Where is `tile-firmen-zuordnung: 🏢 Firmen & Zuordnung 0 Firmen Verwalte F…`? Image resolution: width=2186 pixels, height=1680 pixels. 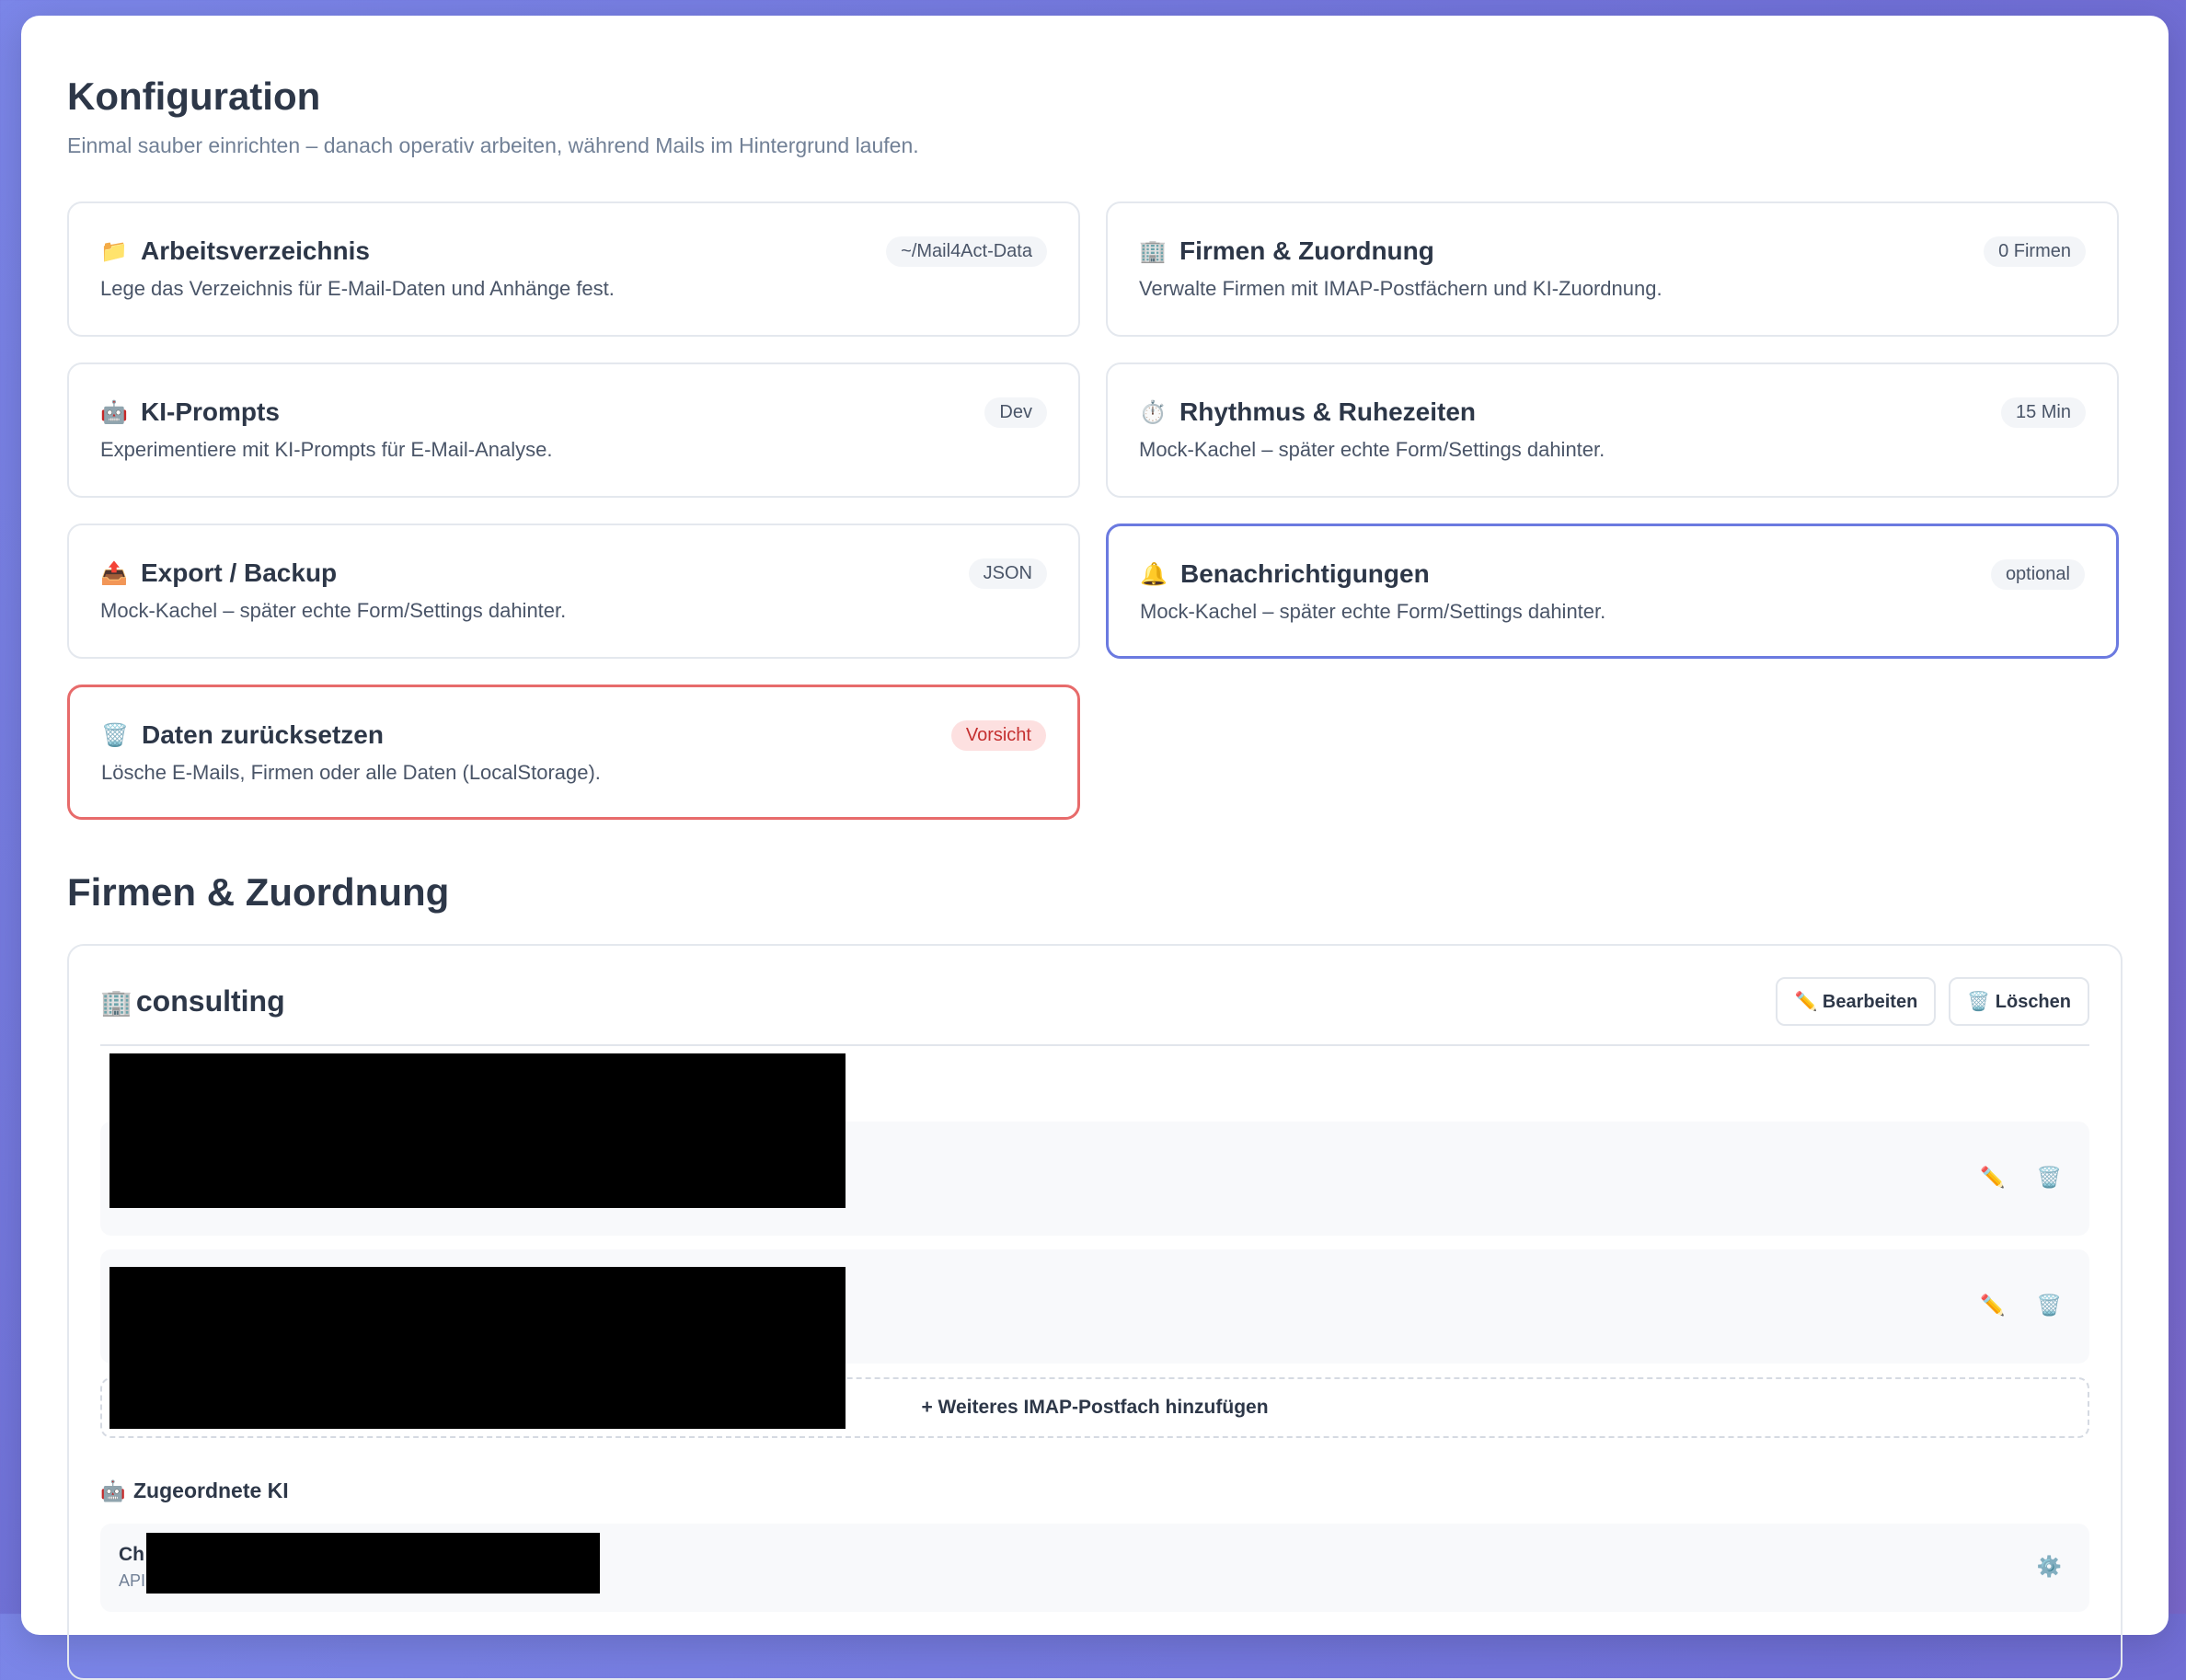 tile-firmen-zuordnung: 🏢 Firmen & Zuordnung 0 Firmen Verwalte F… is located at coordinates (1612, 269).